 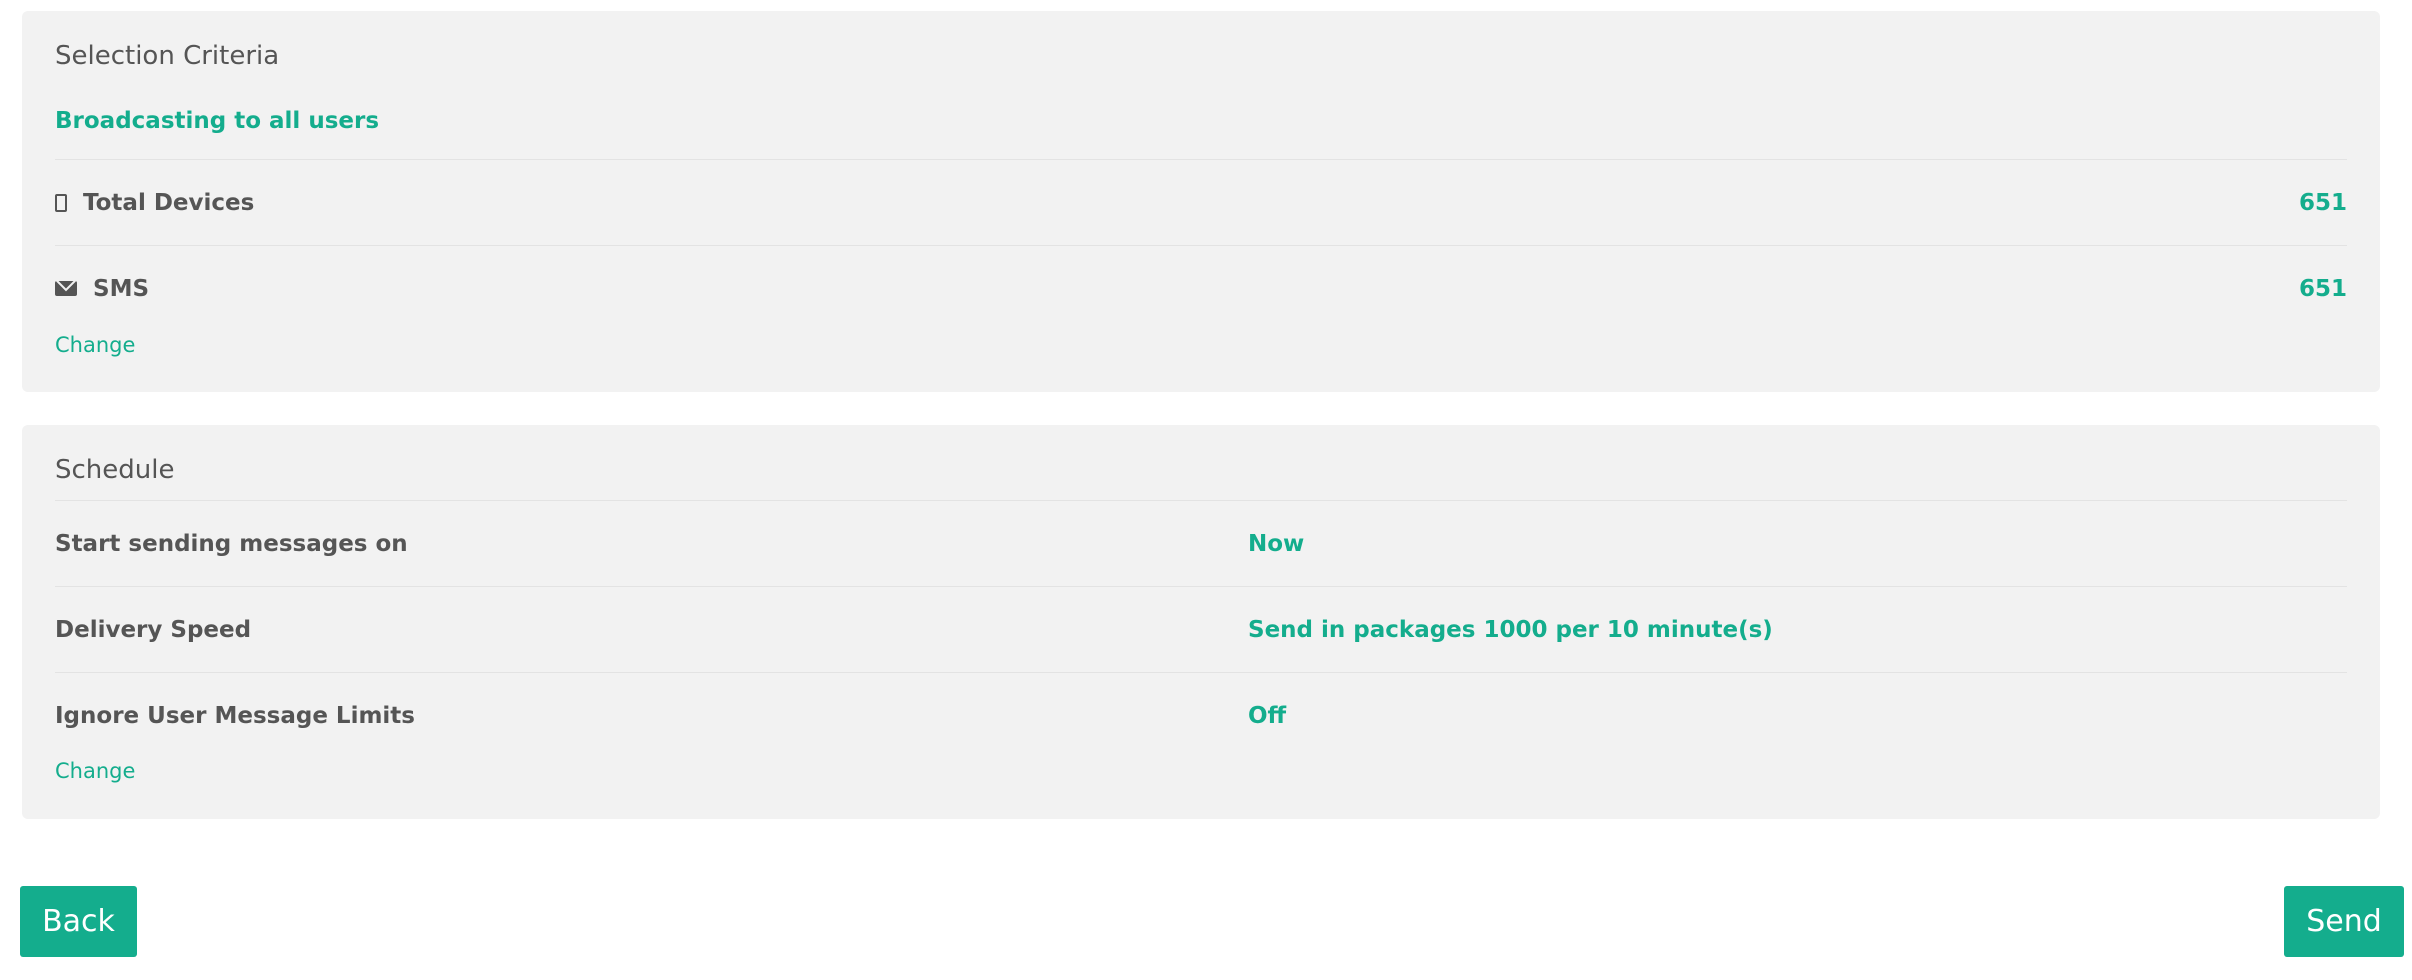 What do you see at coordinates (231, 543) in the screenshot?
I see `start-sending-label: Start sending messages on` at bounding box center [231, 543].